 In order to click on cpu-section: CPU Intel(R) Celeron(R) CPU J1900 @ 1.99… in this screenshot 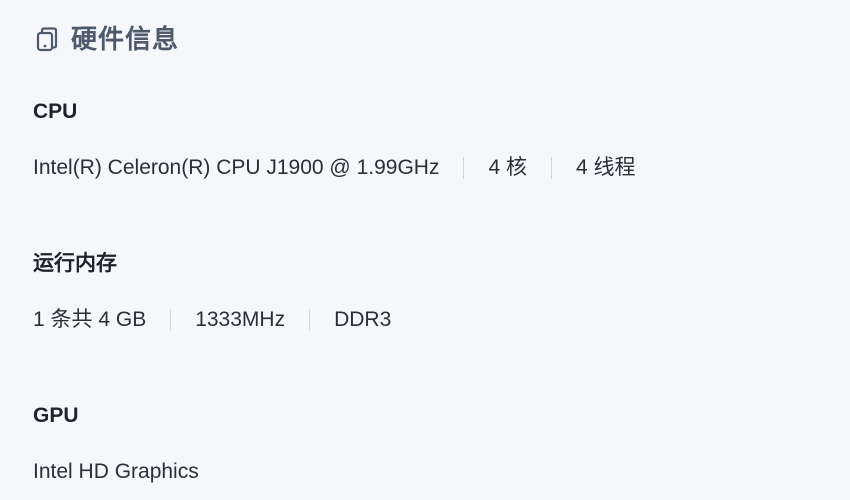, I will do `click(334, 140)`.